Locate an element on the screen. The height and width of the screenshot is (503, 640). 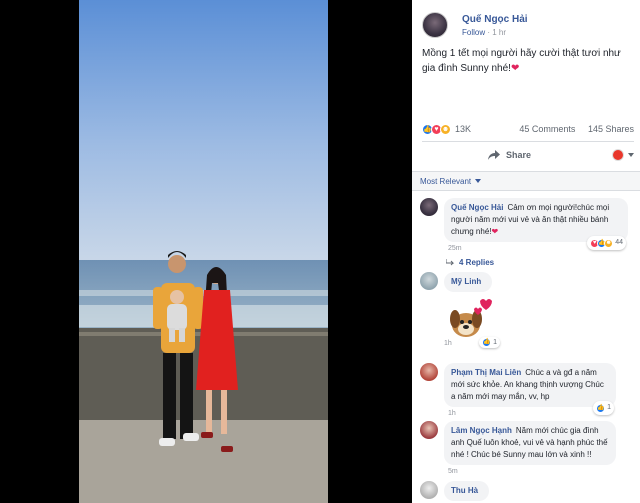
divider is located at coordinates (528, 141).